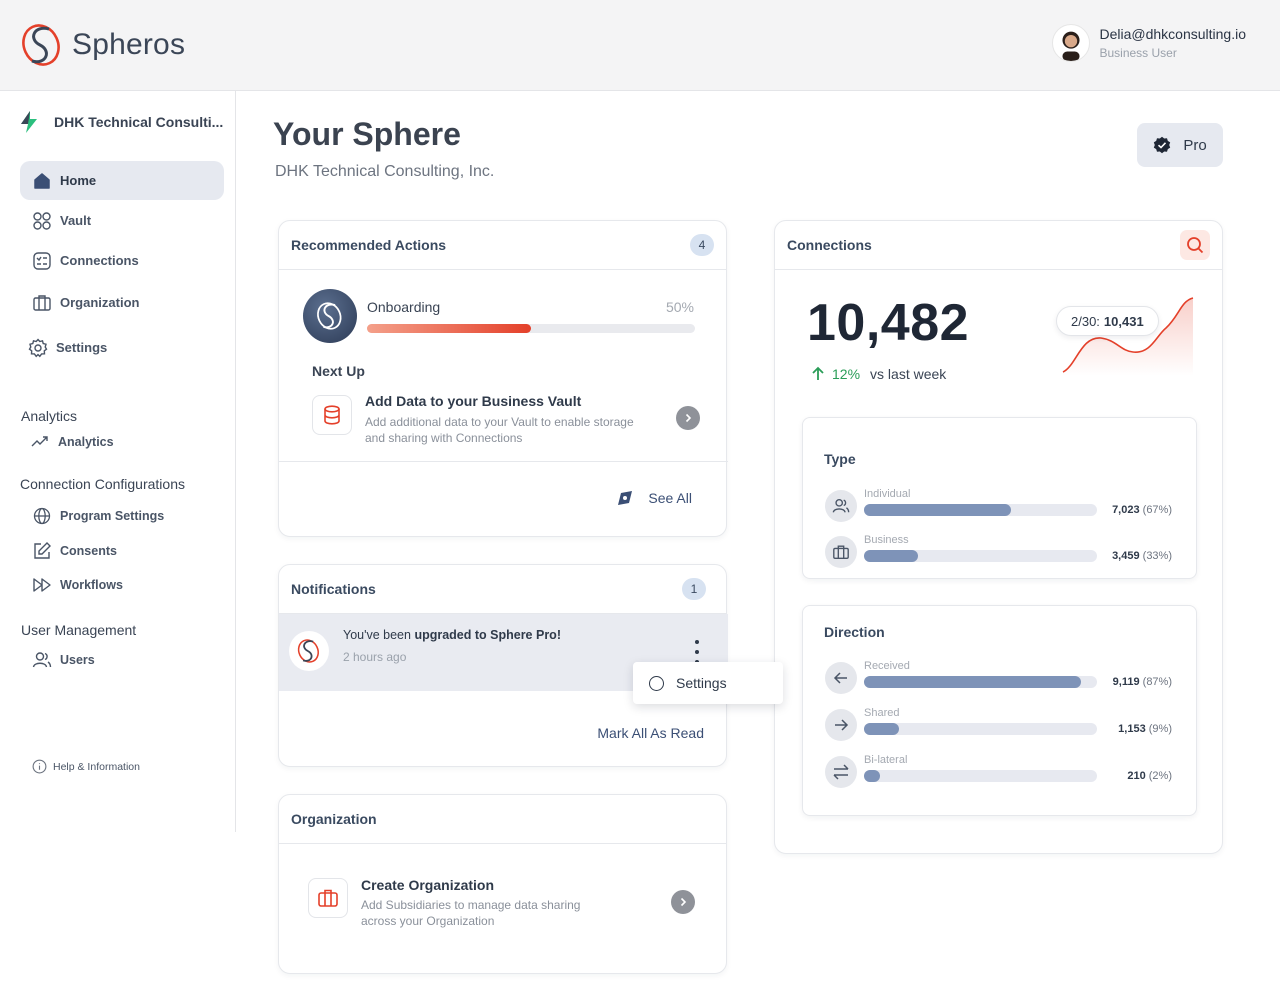  Describe the element at coordinates (333, 589) in the screenshot. I see `card-title: Notifications` at that location.